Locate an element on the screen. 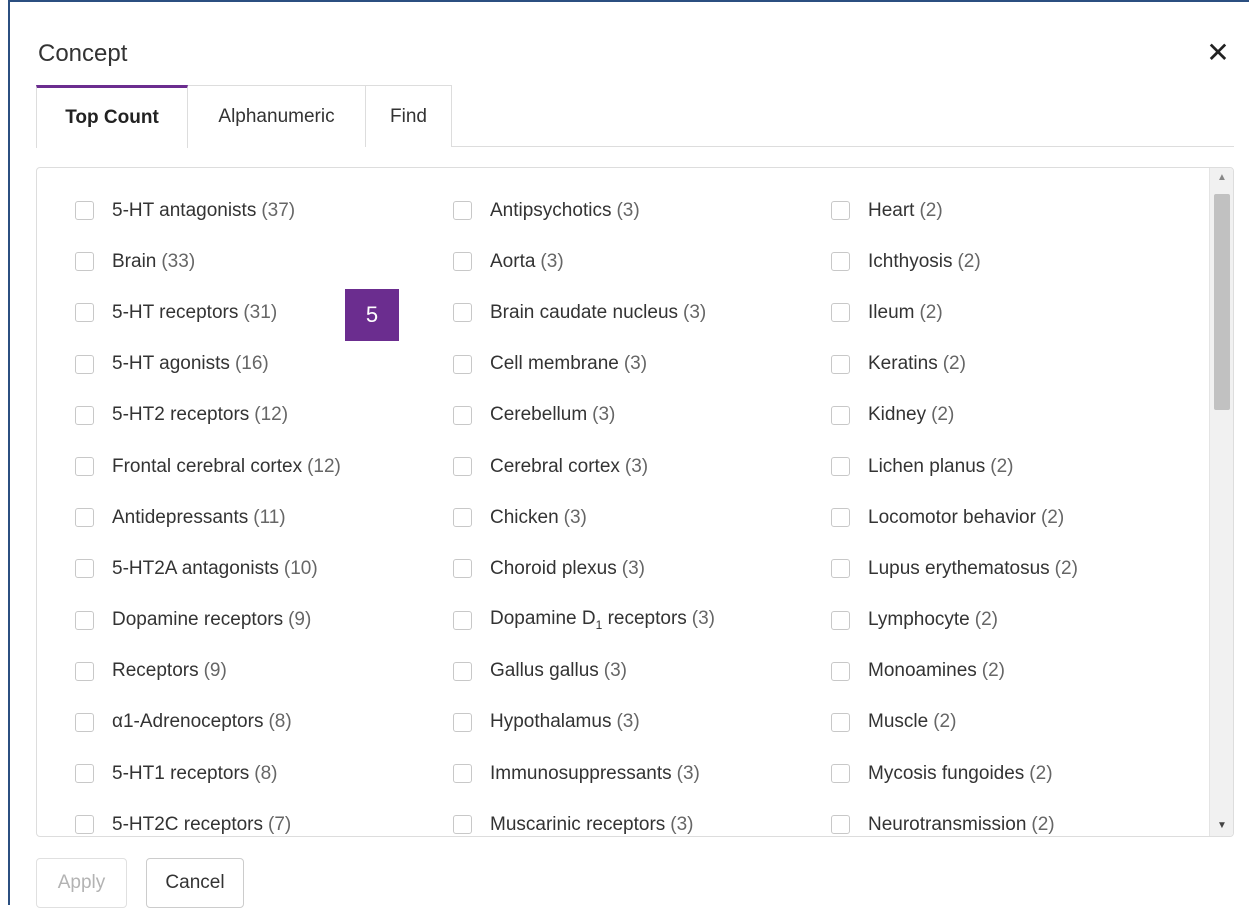 Image resolution: width=1249 pixels, height=908 pixels. concept-option: Immunosuppressants (3) is located at coordinates (642, 773).